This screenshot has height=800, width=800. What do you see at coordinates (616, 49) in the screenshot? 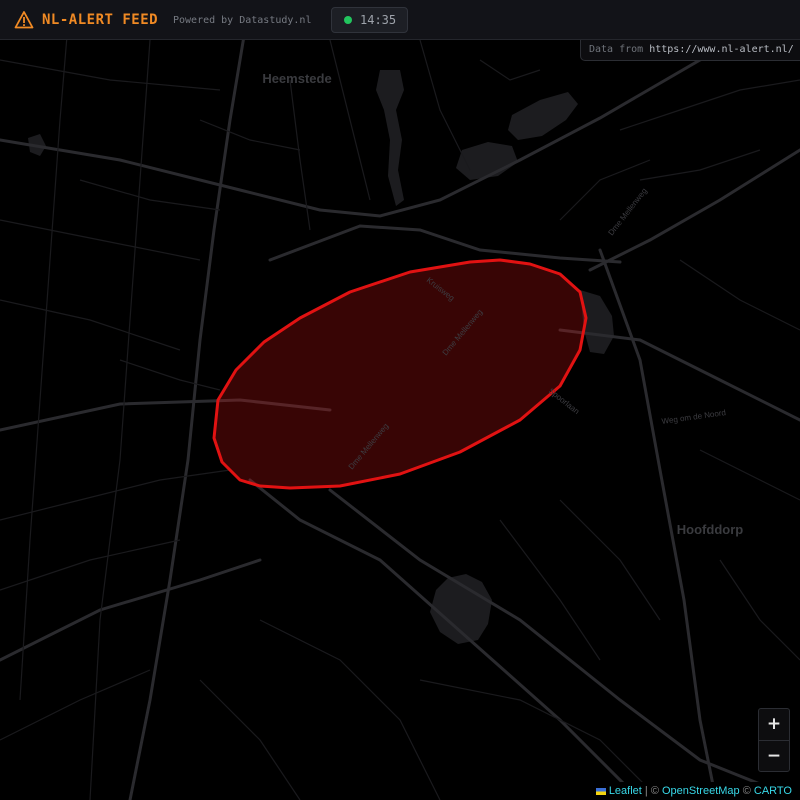
I see `data-source-label: Data from` at bounding box center [616, 49].